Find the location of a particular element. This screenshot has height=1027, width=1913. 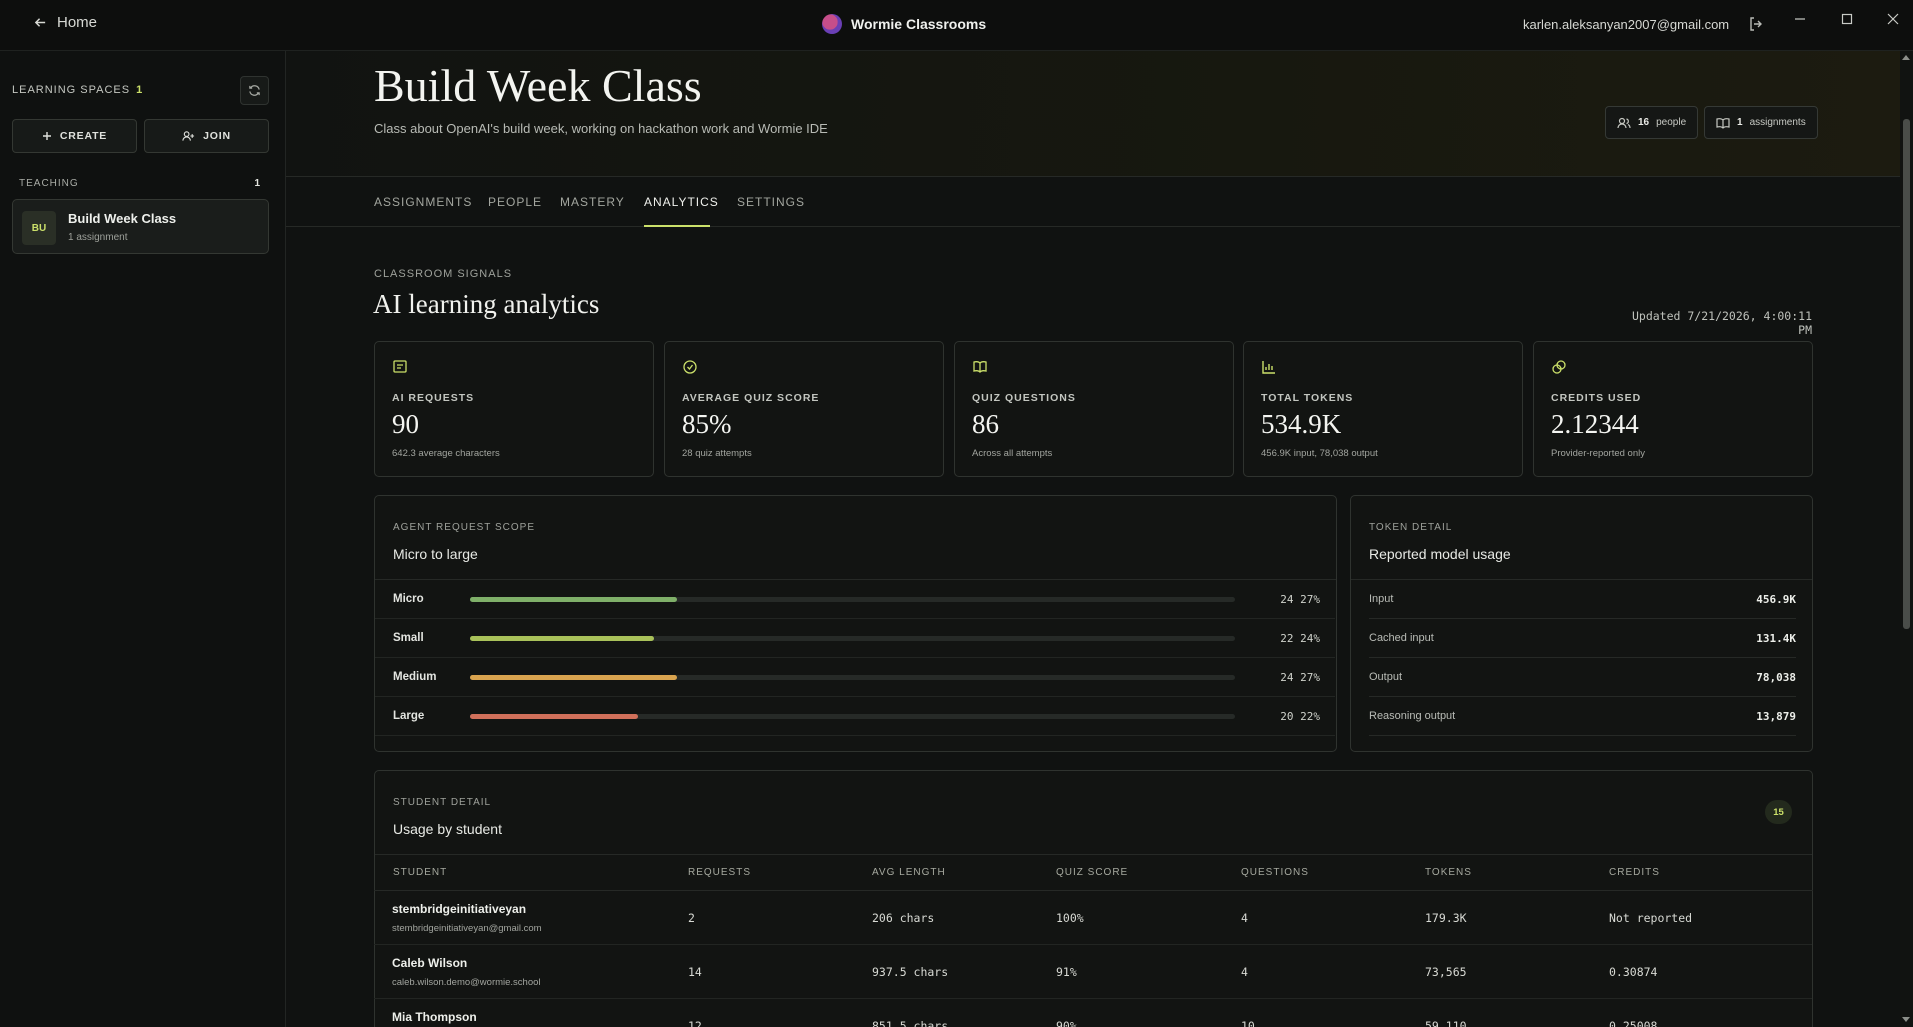

class-subtitle: 1 assignment is located at coordinates (98, 237).